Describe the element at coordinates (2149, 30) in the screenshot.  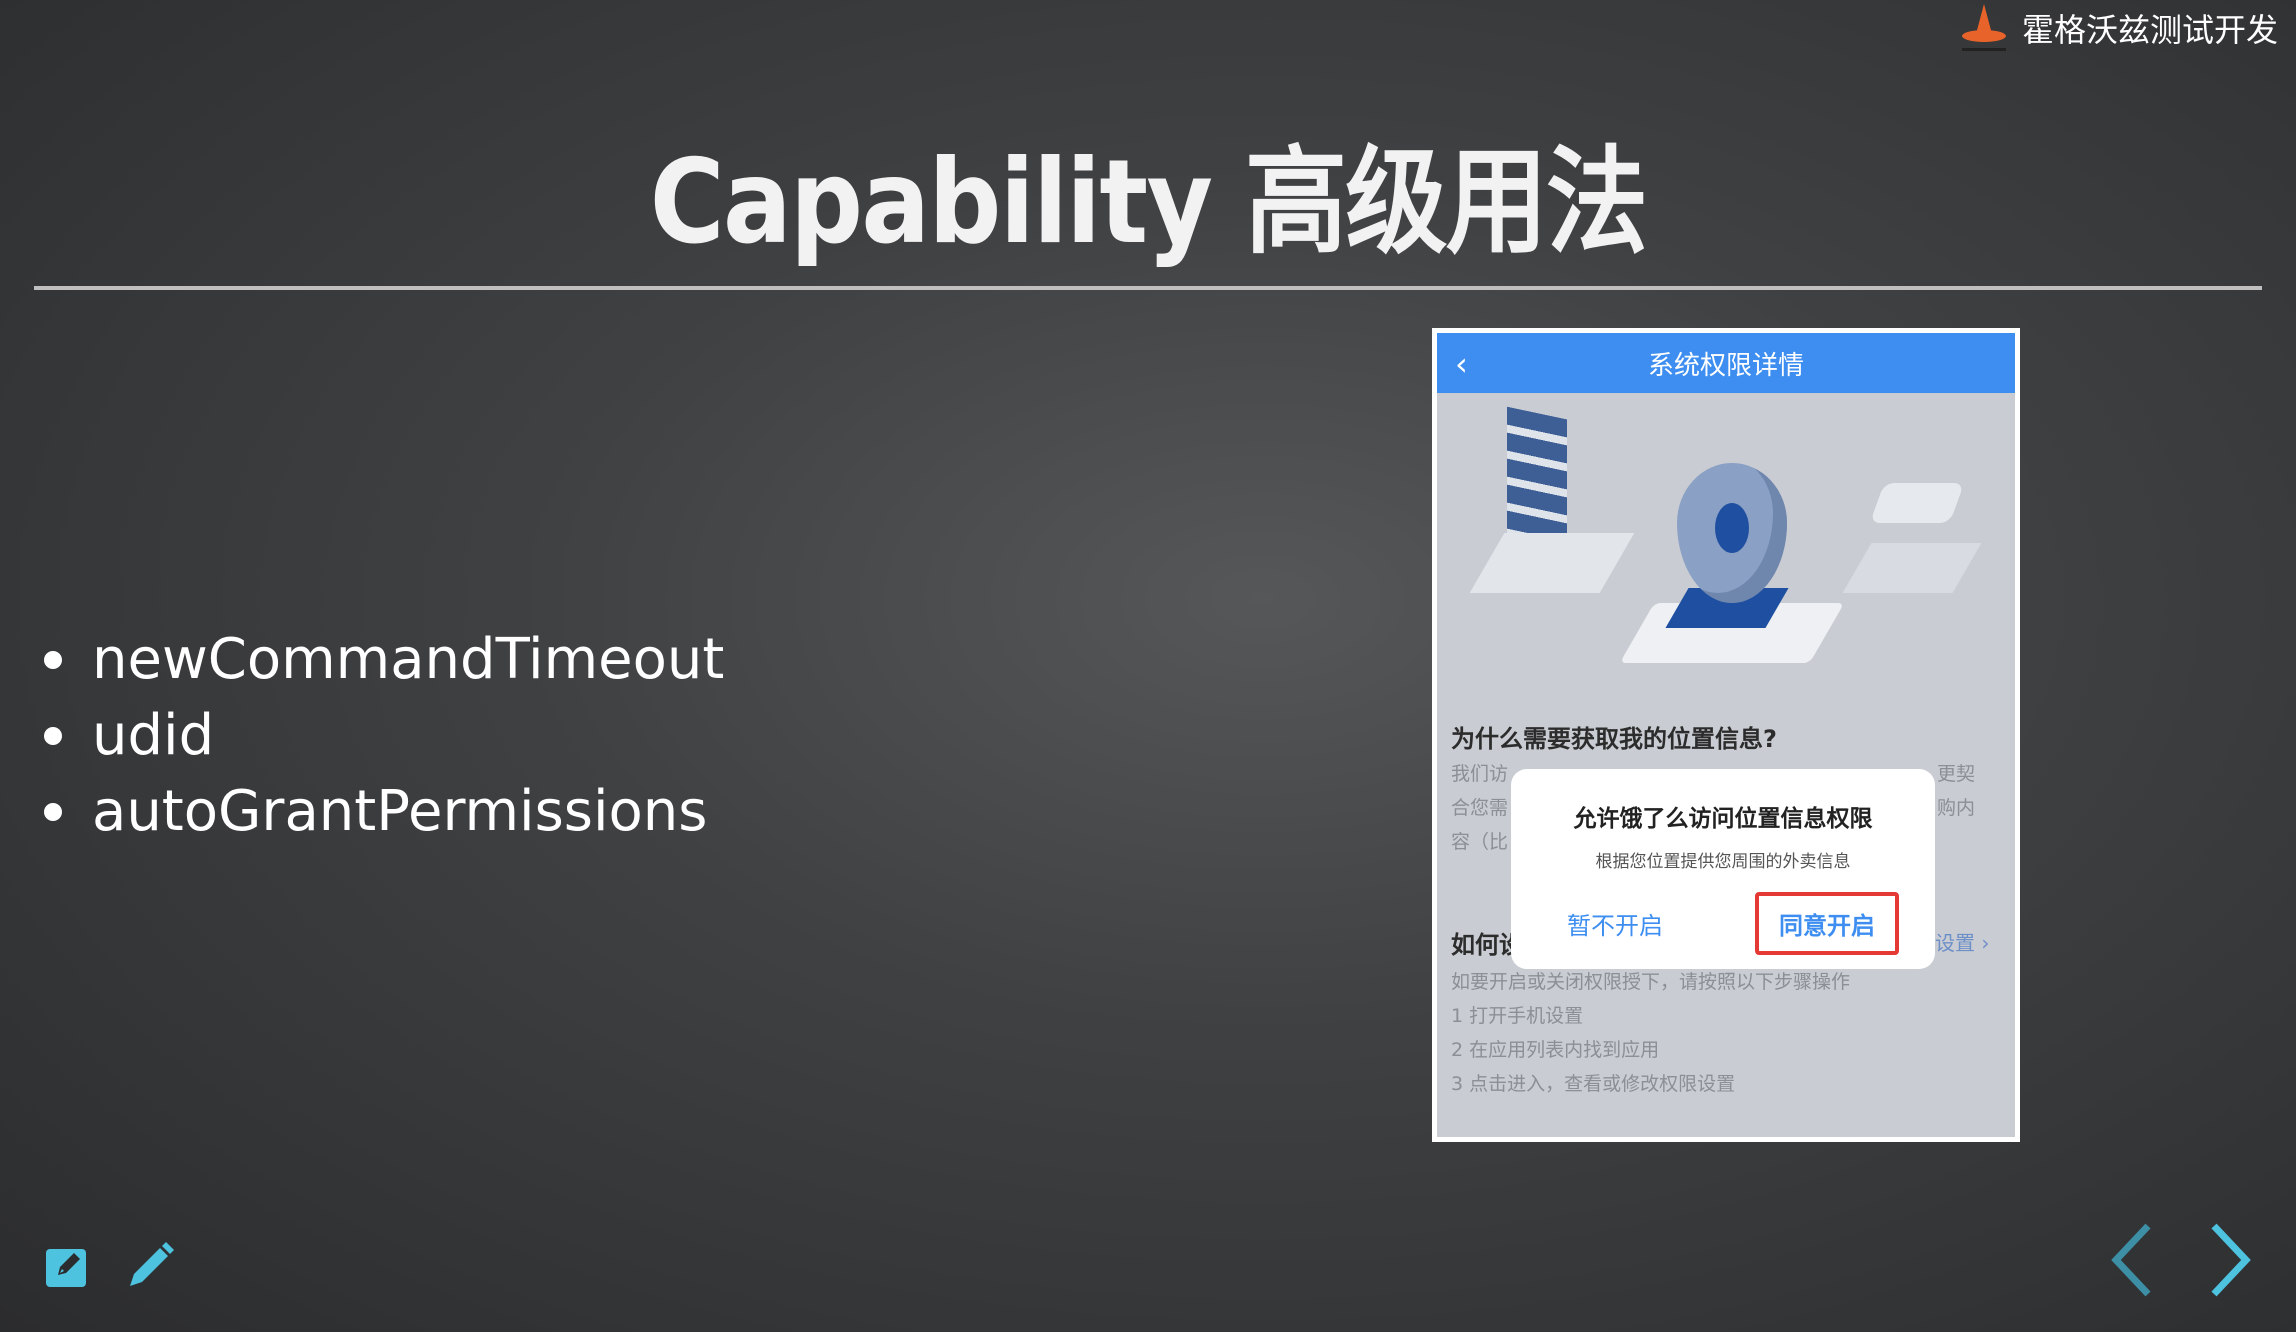
I see `brand-name: 霍格沃兹测试开发` at that location.